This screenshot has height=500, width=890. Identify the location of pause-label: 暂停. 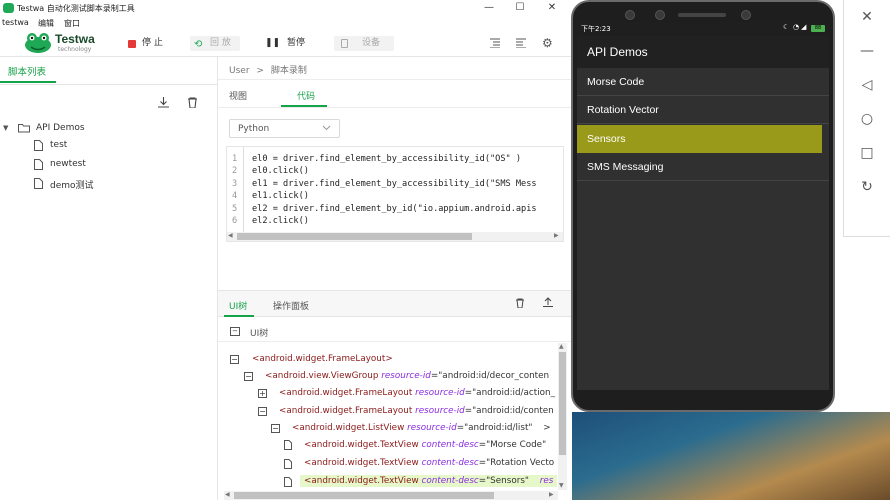
(296, 43).